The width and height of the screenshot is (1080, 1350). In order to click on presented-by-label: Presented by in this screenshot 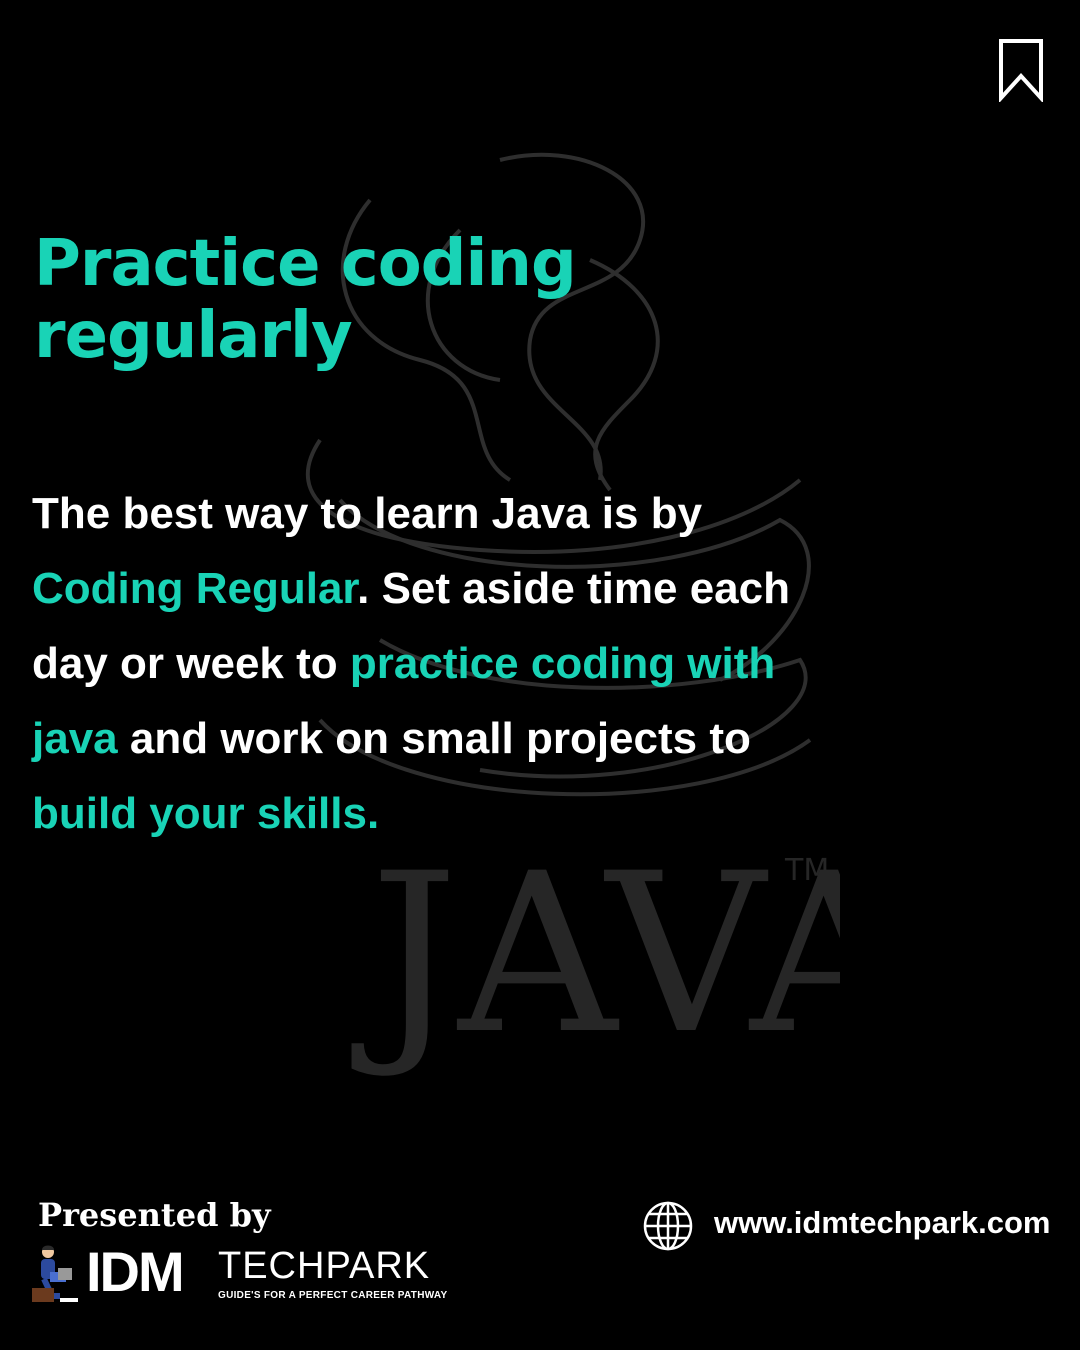, I will do `click(154, 1215)`.